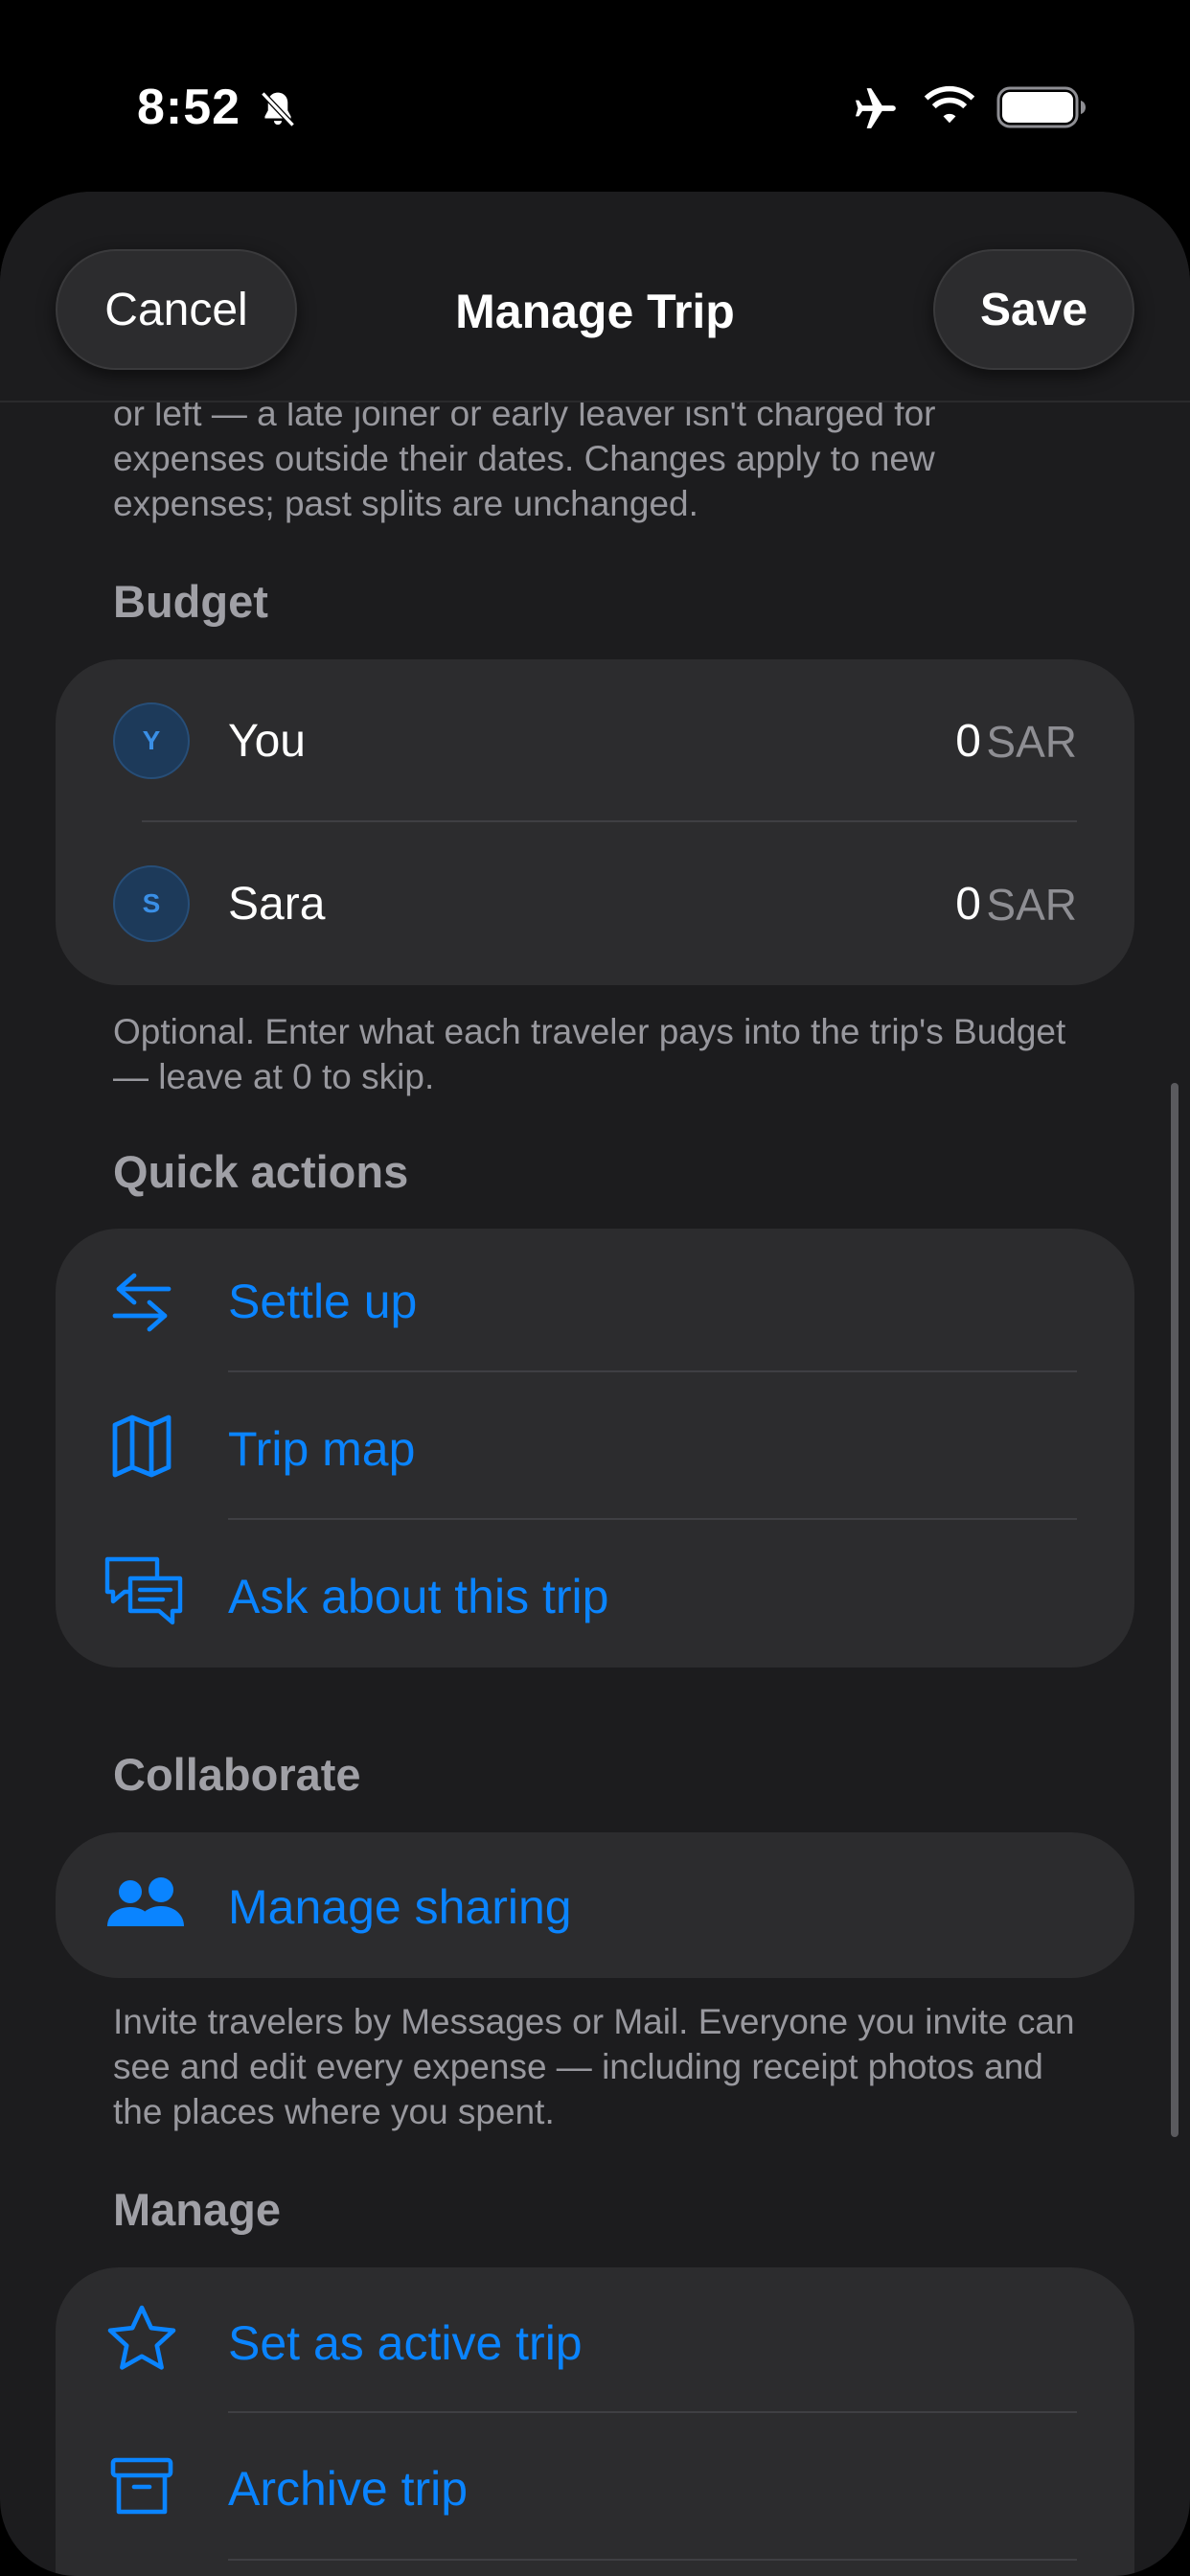 Image resolution: width=1190 pixels, height=2576 pixels. What do you see at coordinates (237, 1774) in the screenshot?
I see `collaborate-section-header: Collaborate` at bounding box center [237, 1774].